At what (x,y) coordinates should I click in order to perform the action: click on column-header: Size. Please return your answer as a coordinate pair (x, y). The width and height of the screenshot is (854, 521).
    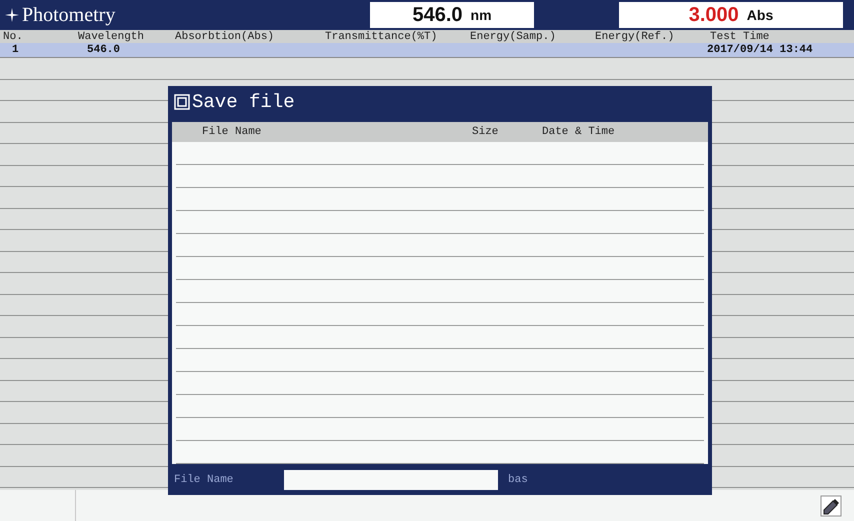
    Looking at the image, I should click on (486, 132).